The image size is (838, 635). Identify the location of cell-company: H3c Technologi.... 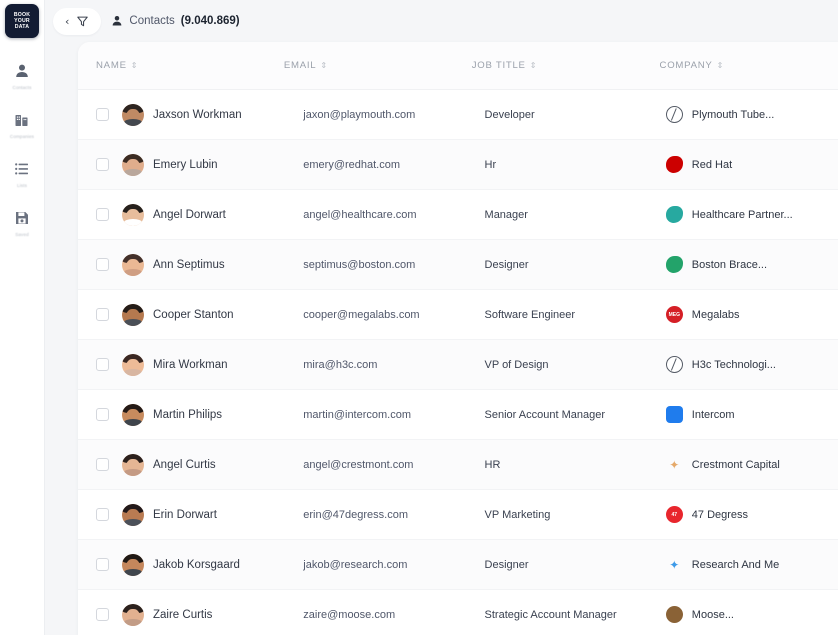
(751, 364).